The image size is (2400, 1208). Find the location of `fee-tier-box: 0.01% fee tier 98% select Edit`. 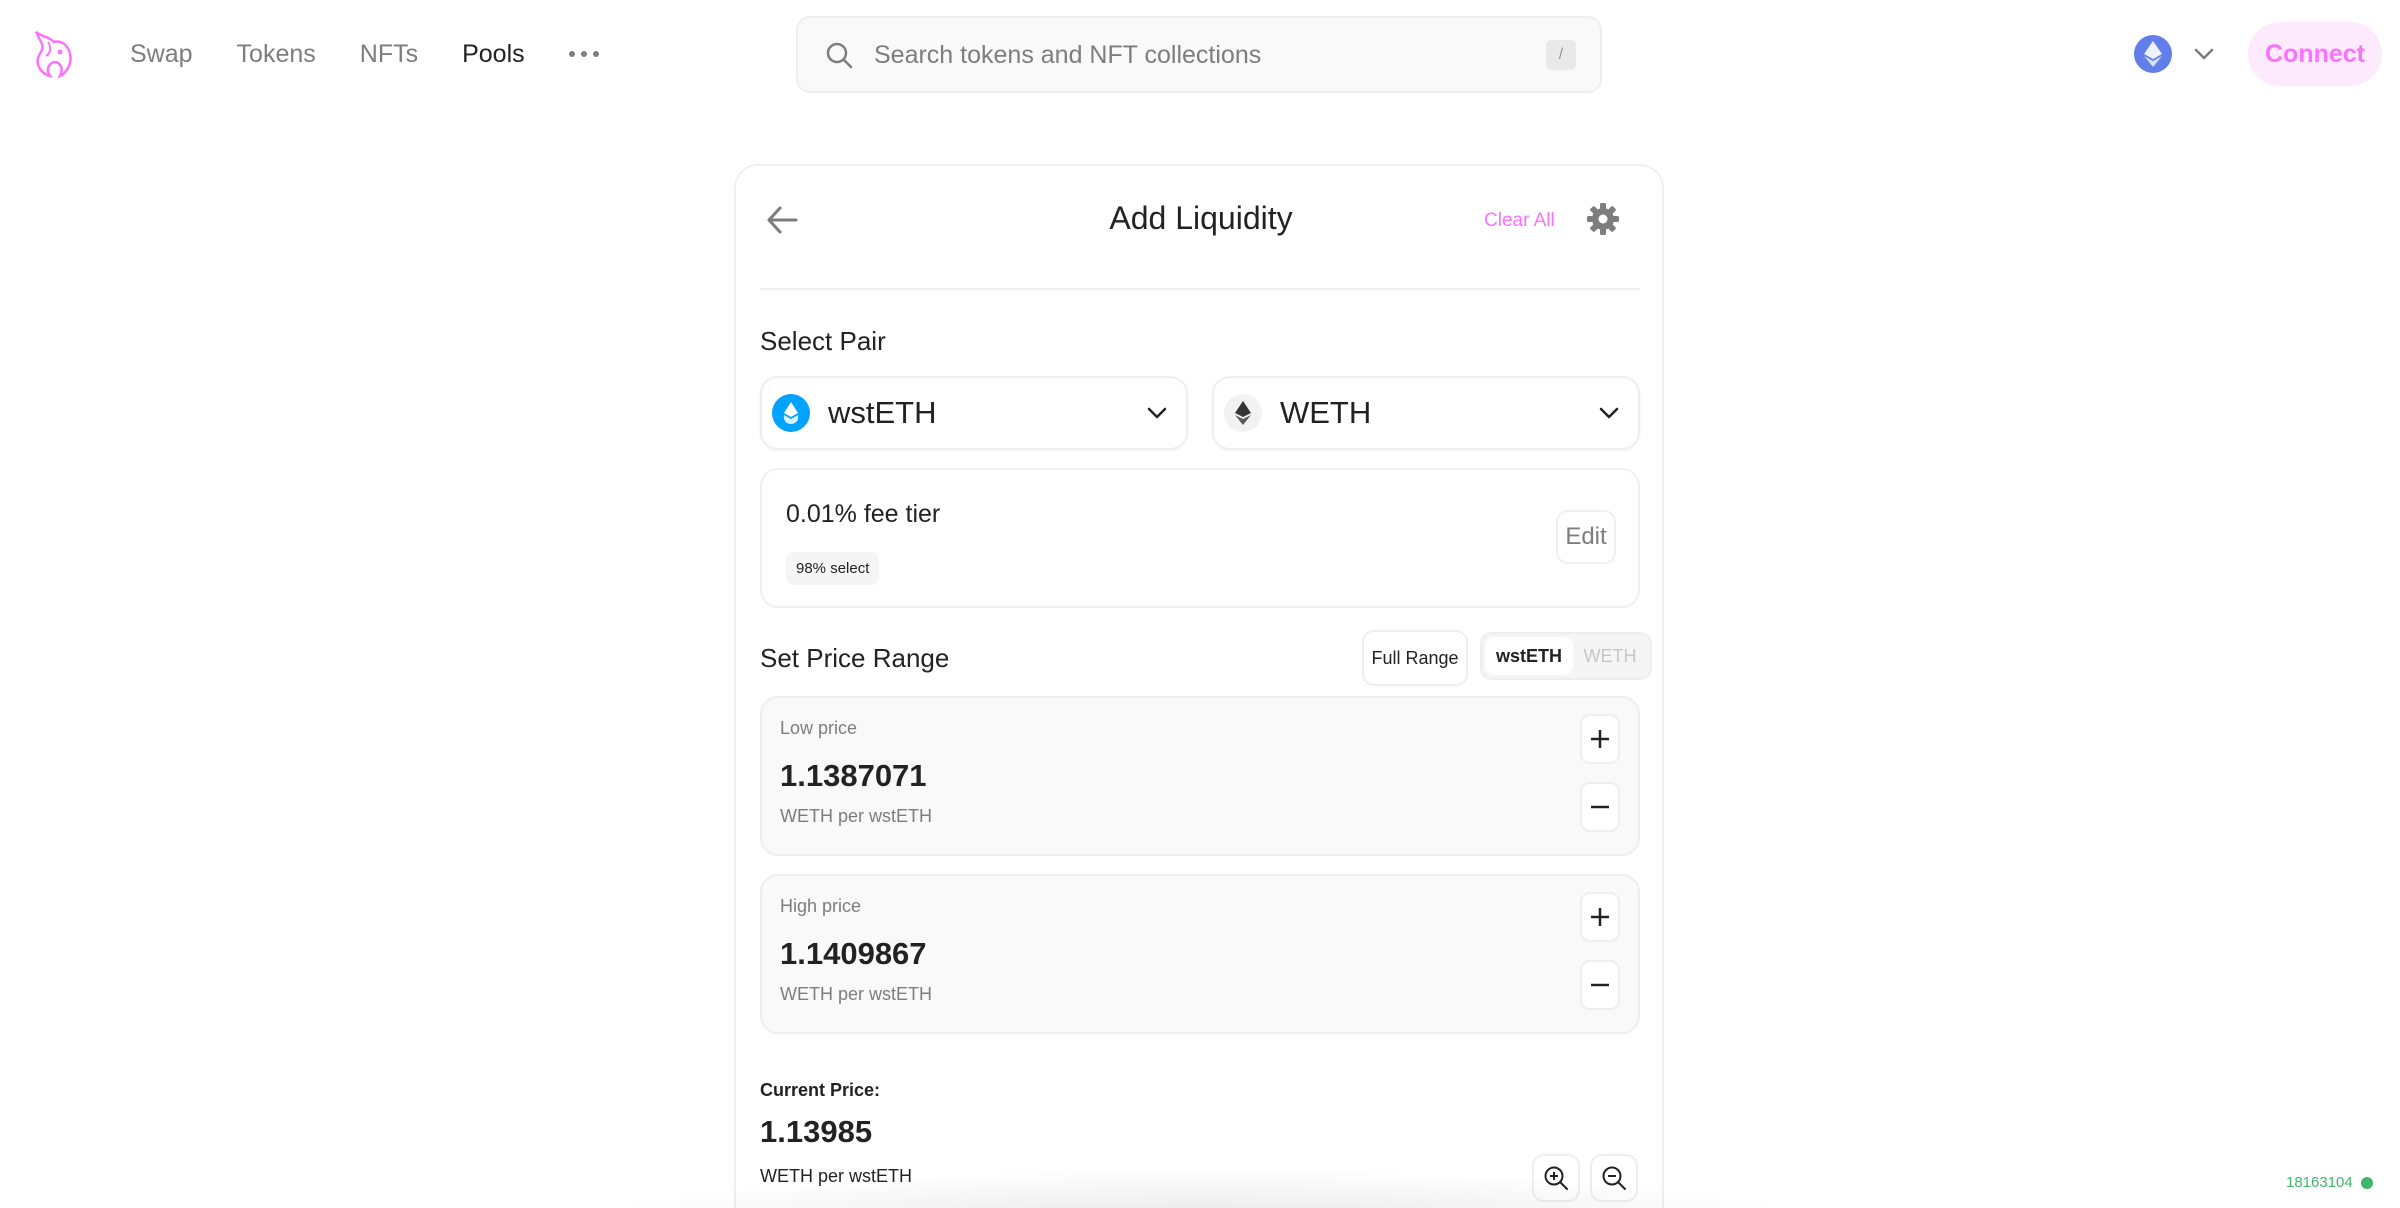

fee-tier-box: 0.01% fee tier 98% select Edit is located at coordinates (1200, 538).